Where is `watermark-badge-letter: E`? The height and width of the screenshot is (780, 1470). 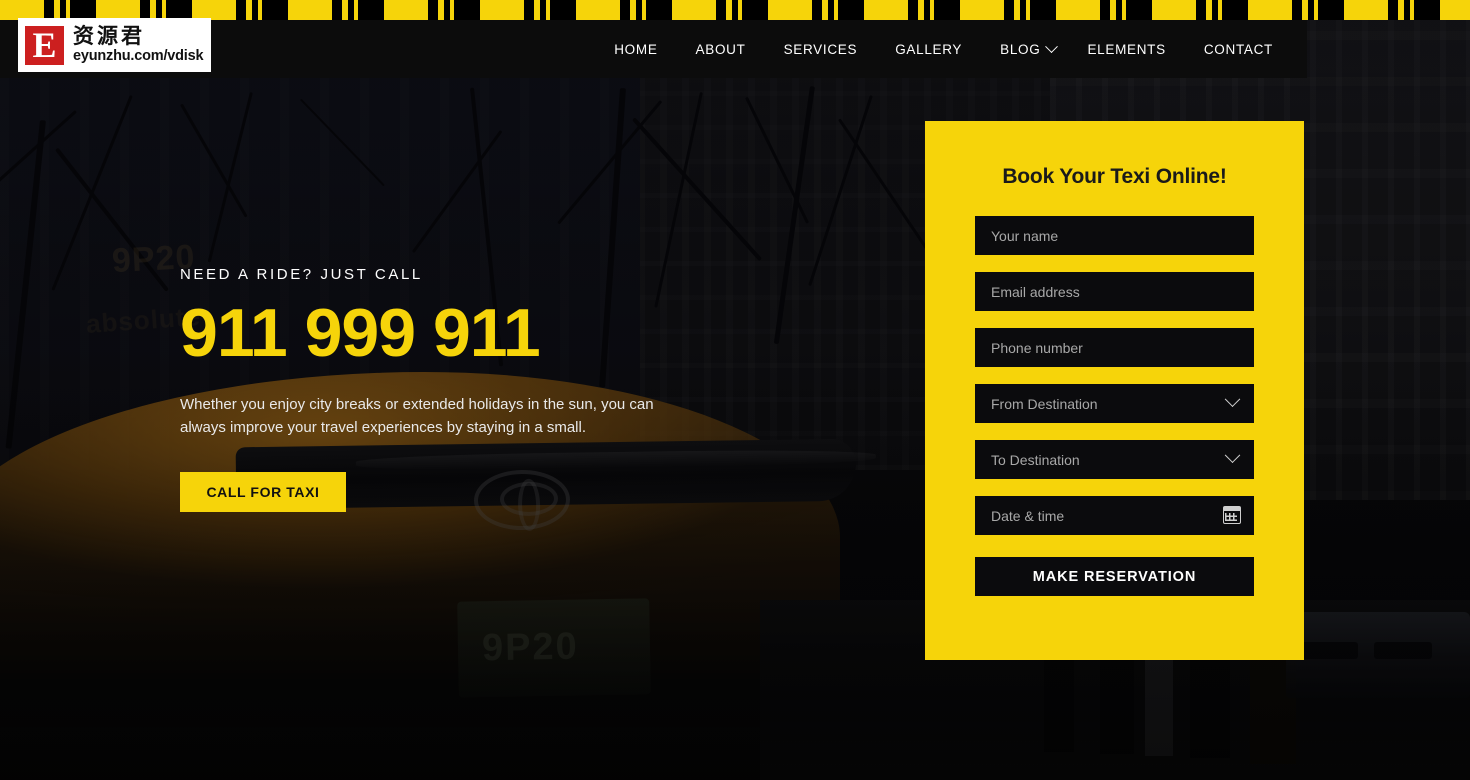 watermark-badge-letter: E is located at coordinates (44, 45).